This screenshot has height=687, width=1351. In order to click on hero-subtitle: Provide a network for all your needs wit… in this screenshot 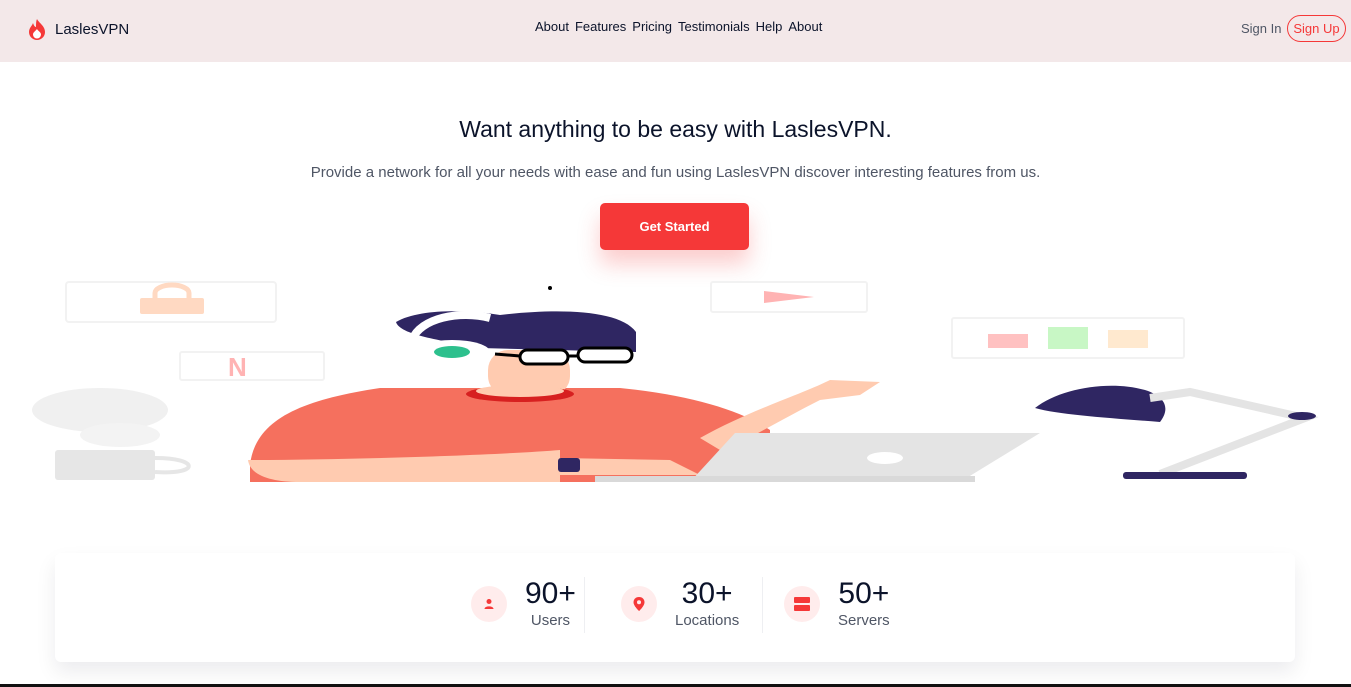, I will do `click(675, 172)`.